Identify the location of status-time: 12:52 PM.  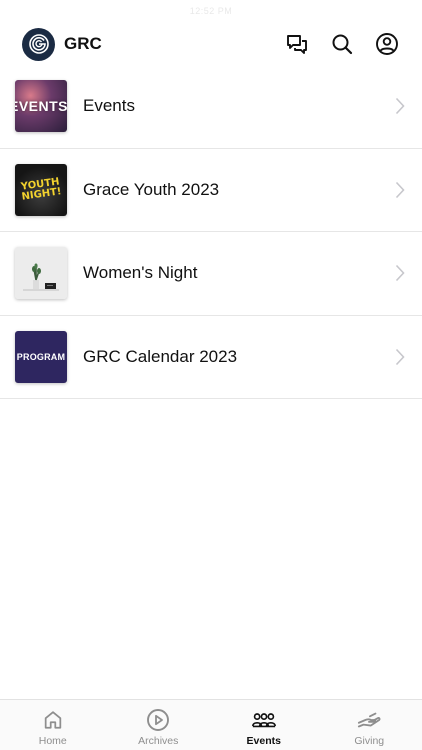
(211, 11).